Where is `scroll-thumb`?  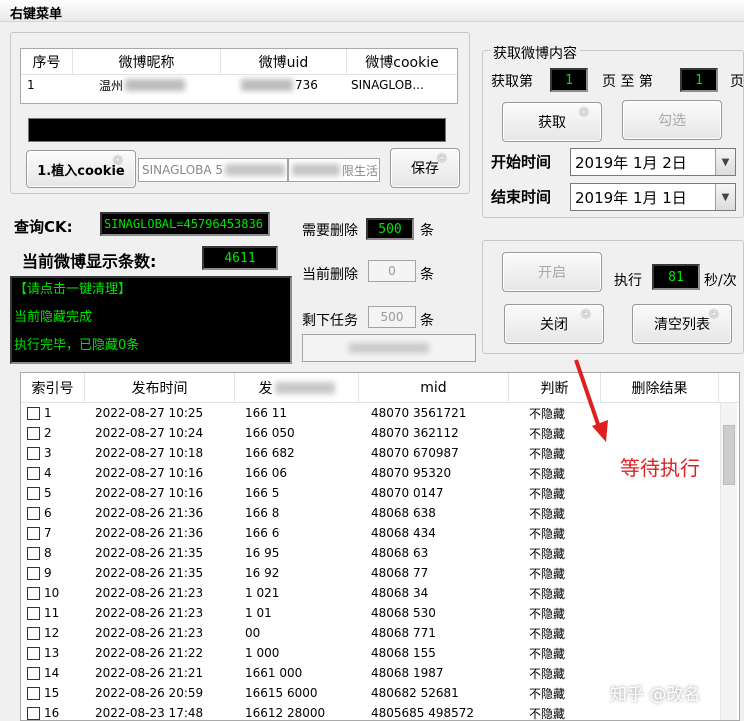 scroll-thumb is located at coordinates (729, 455).